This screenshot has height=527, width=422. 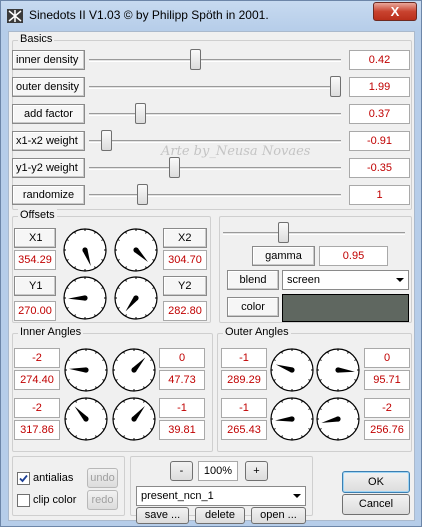 What do you see at coordinates (218, 471) in the screenshot?
I see `zoom-value: 100%` at bounding box center [218, 471].